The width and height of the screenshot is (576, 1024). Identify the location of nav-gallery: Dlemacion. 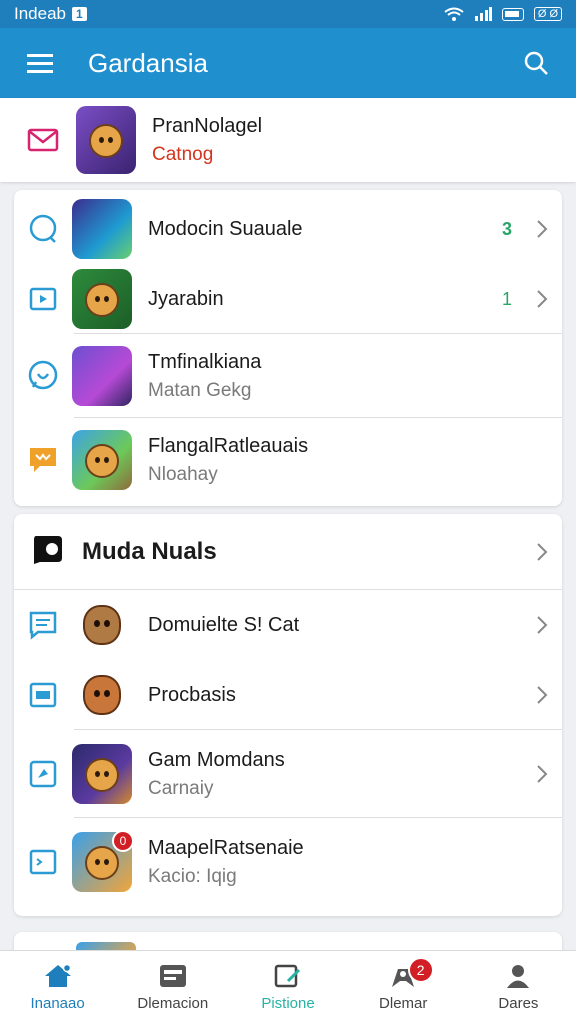
(172, 987).